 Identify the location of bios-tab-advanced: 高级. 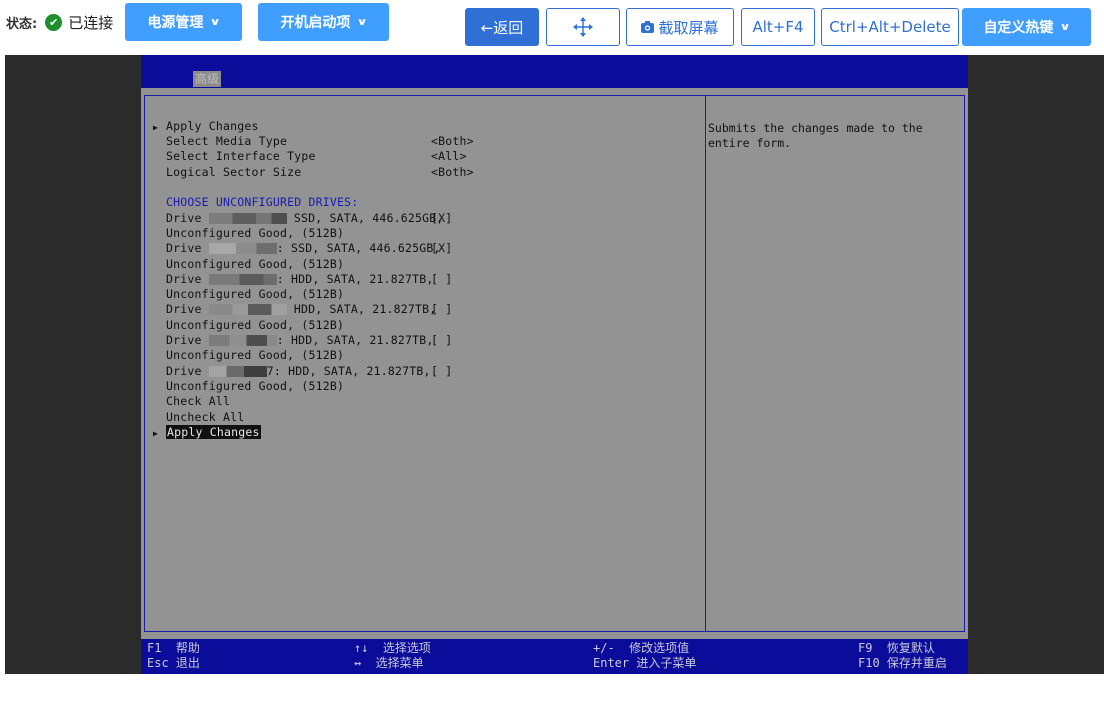
(207, 79).